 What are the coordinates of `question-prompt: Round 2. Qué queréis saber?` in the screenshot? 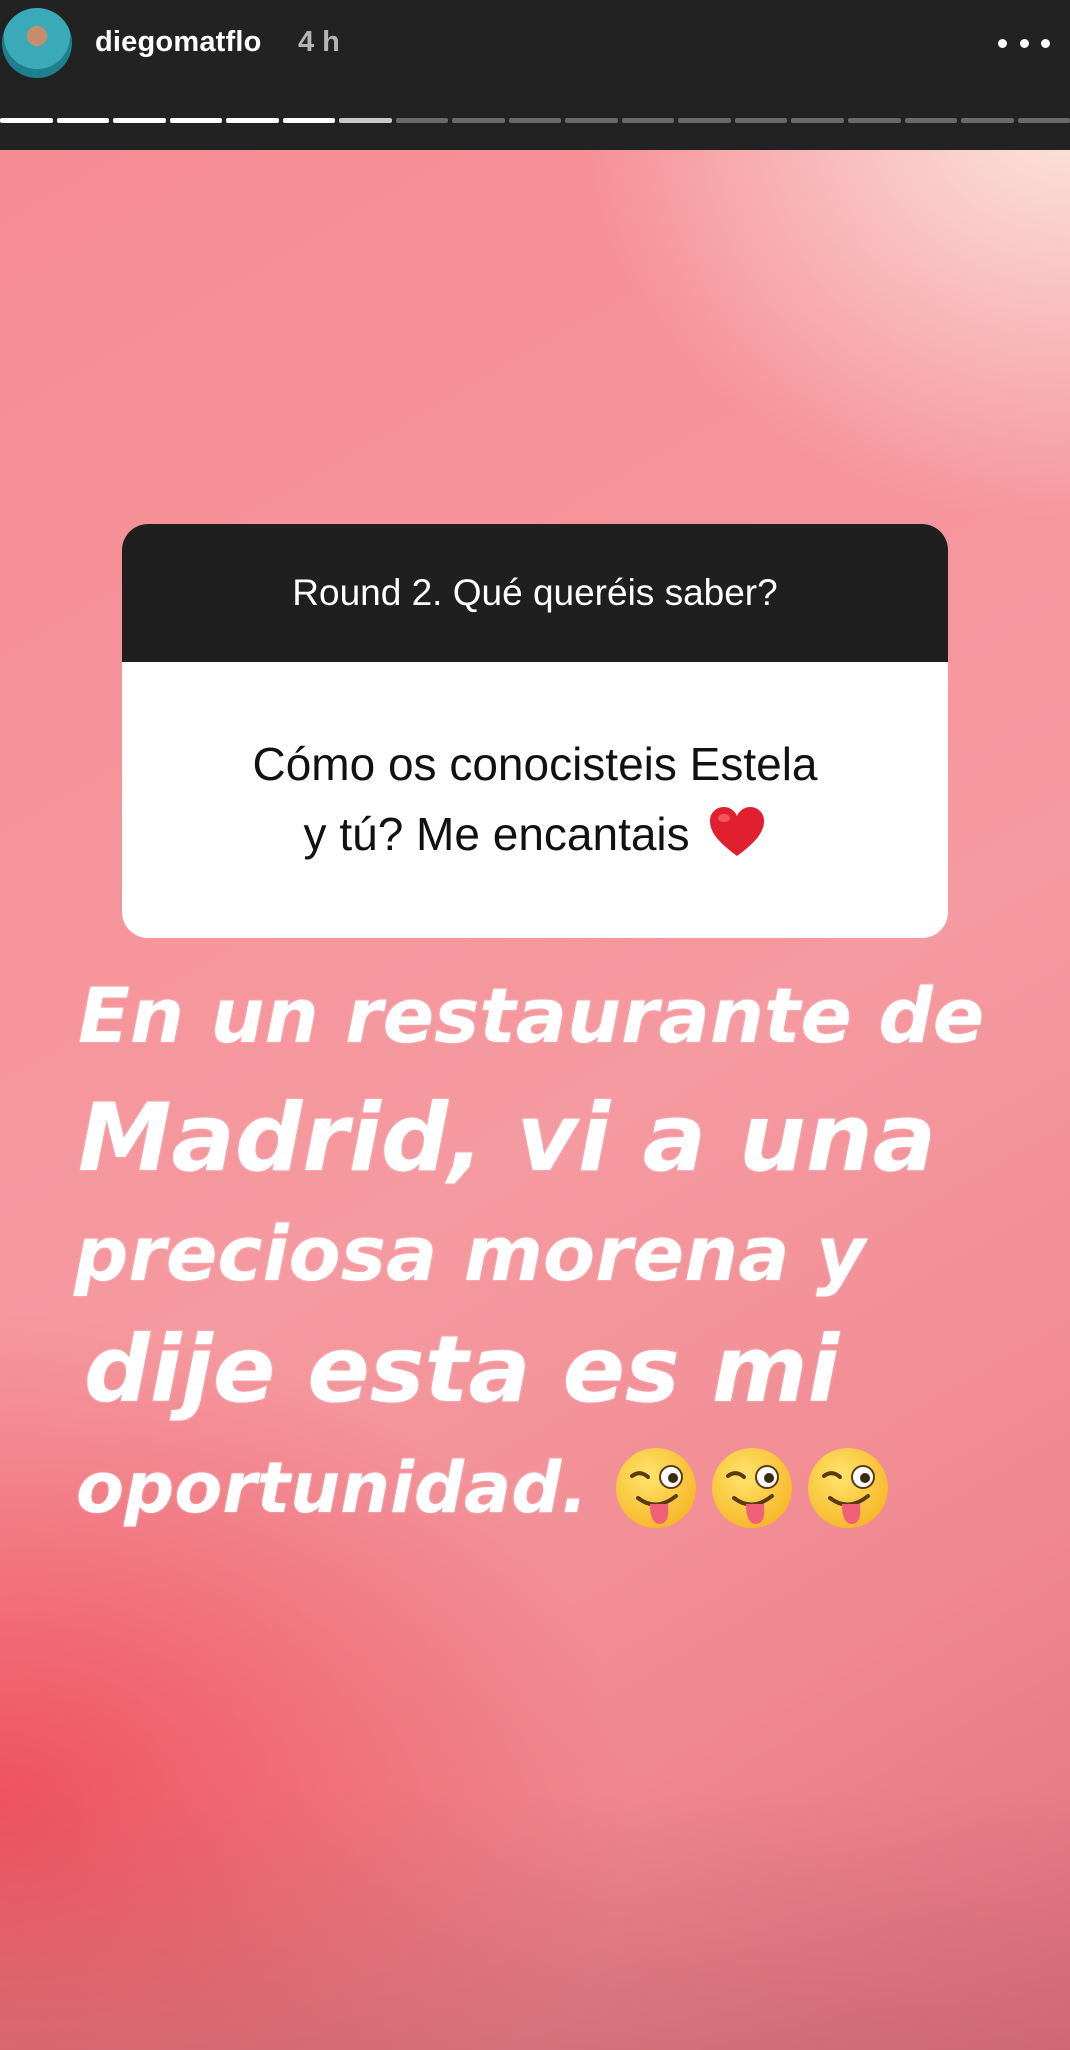 It's located at (535, 593).